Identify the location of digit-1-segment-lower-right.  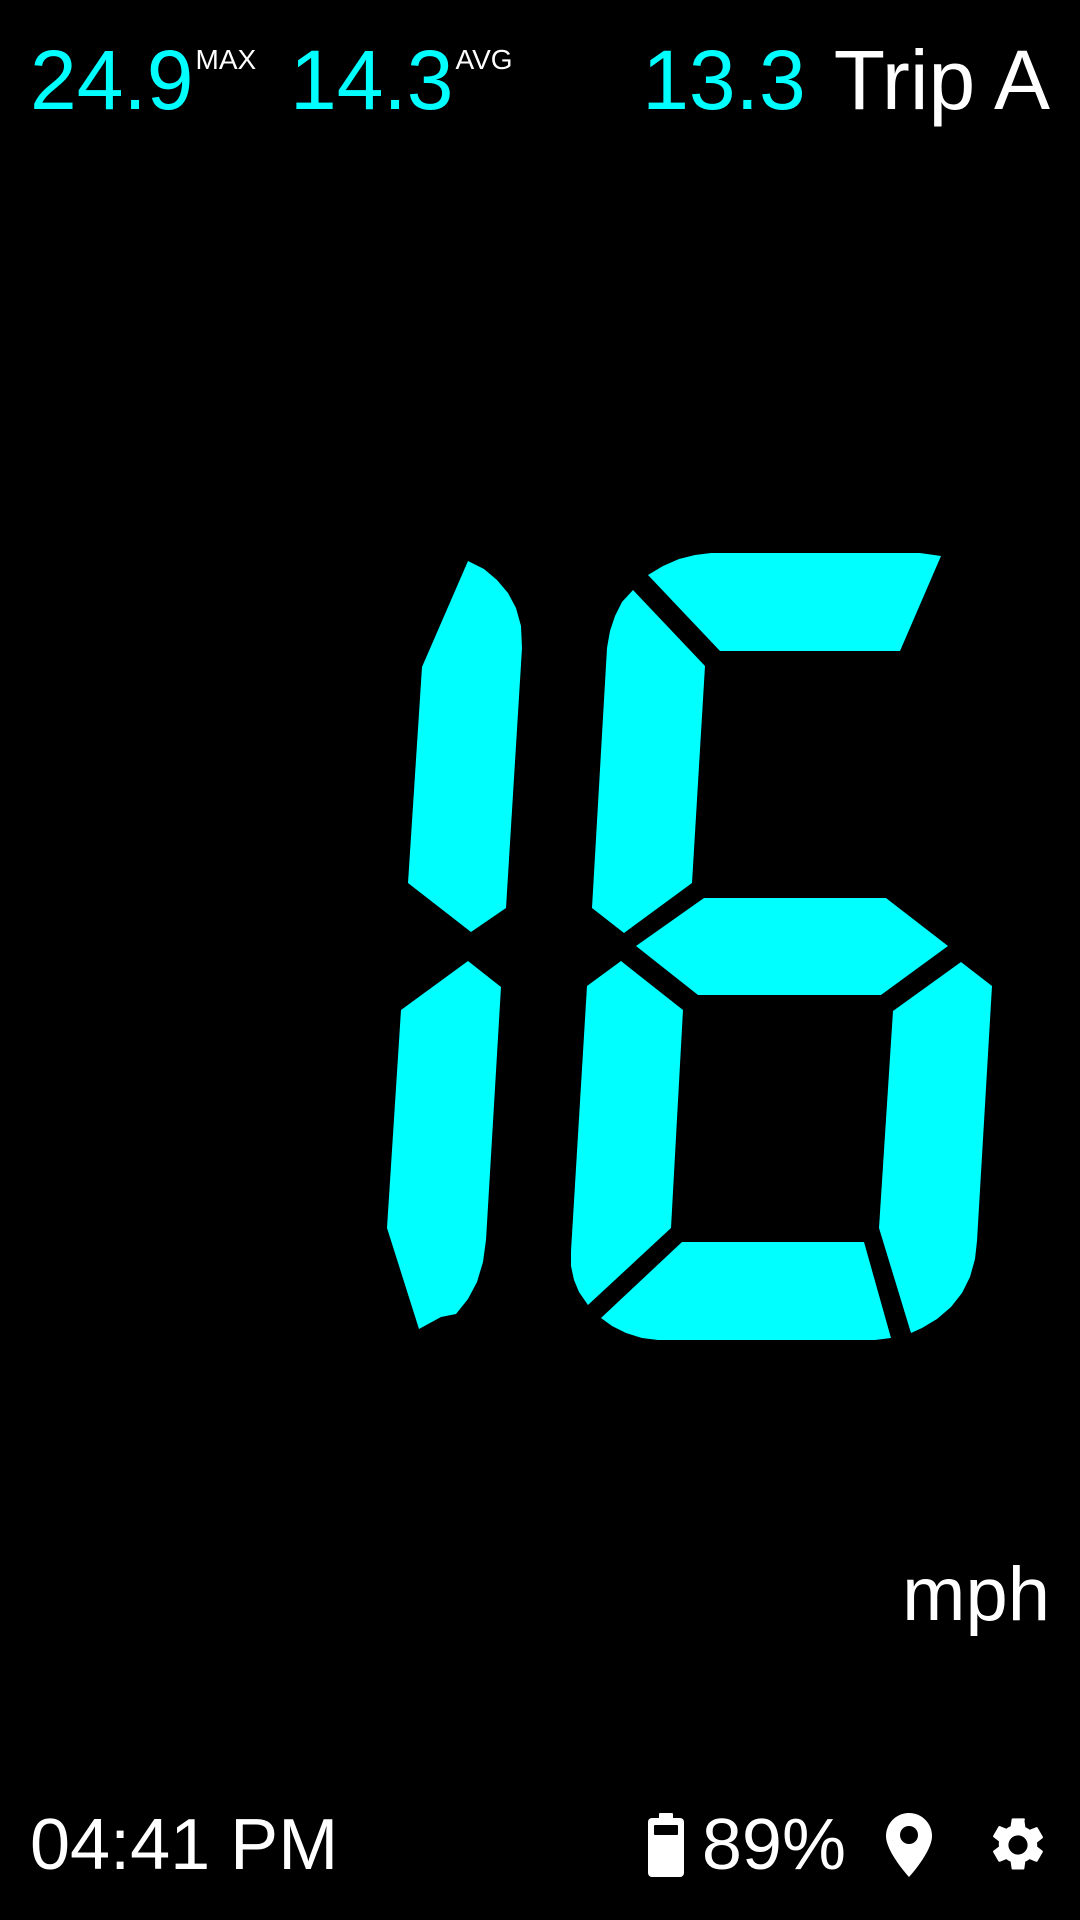
(444, 1145).